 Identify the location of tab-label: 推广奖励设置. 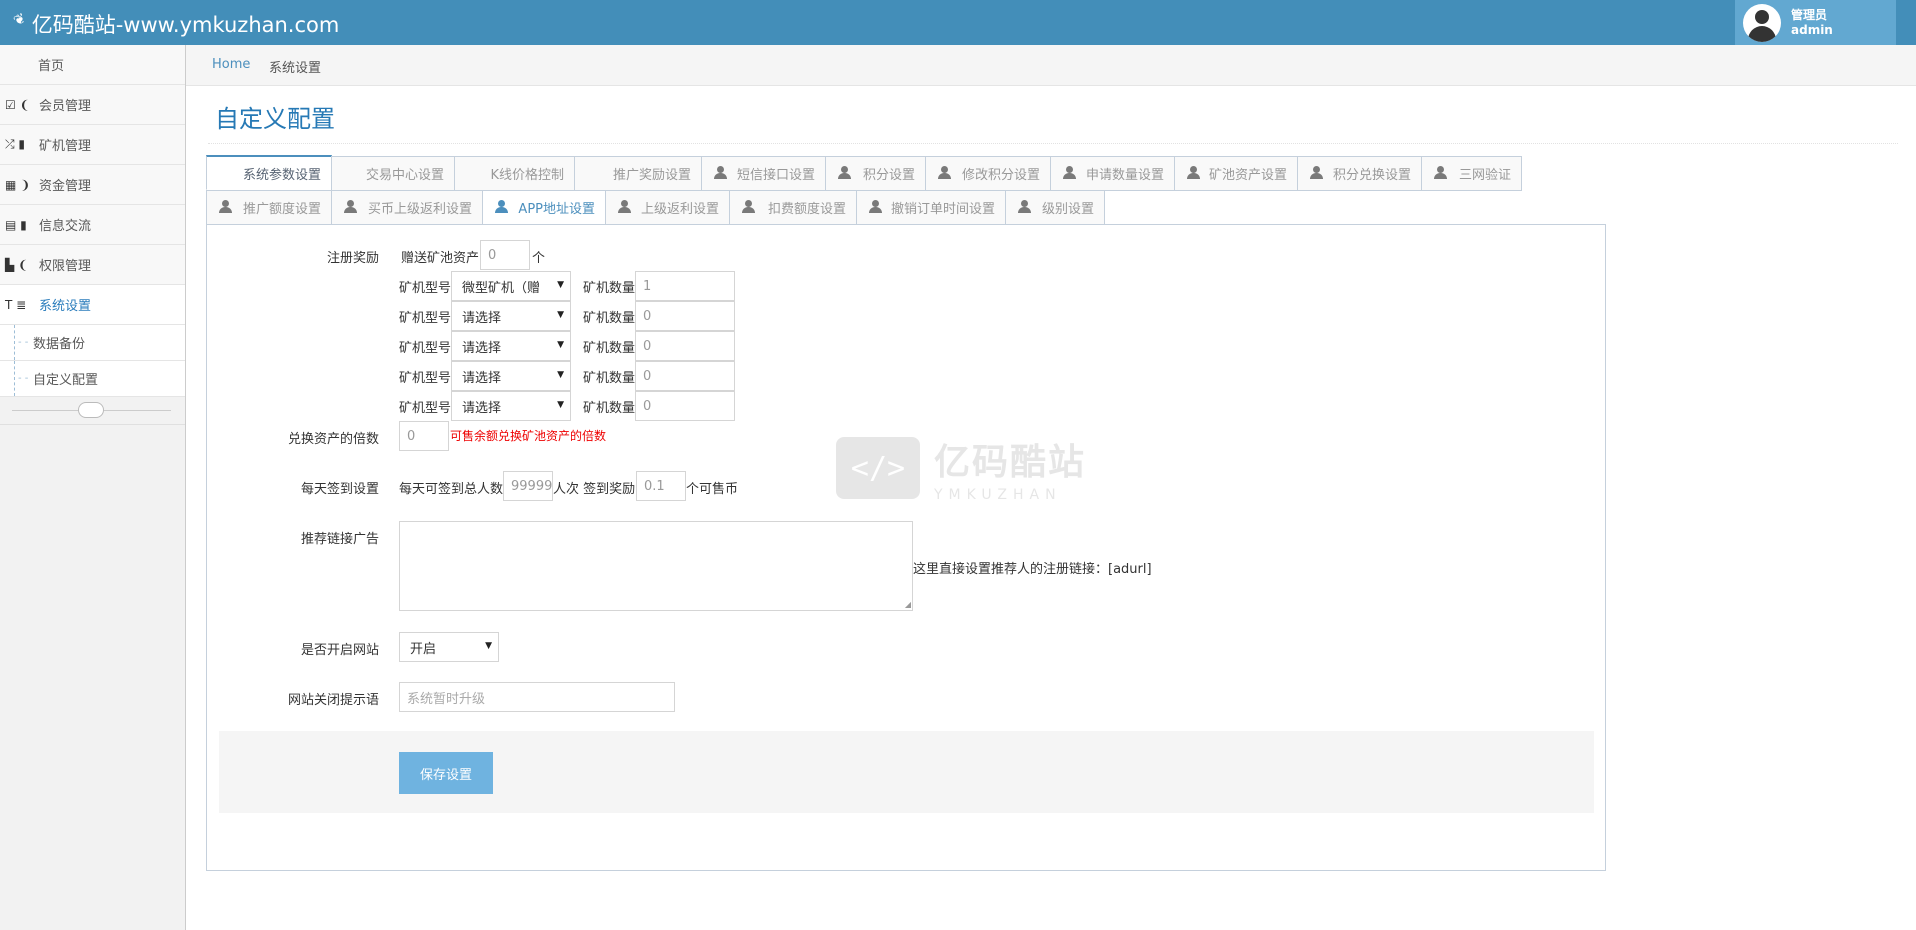
(651, 175).